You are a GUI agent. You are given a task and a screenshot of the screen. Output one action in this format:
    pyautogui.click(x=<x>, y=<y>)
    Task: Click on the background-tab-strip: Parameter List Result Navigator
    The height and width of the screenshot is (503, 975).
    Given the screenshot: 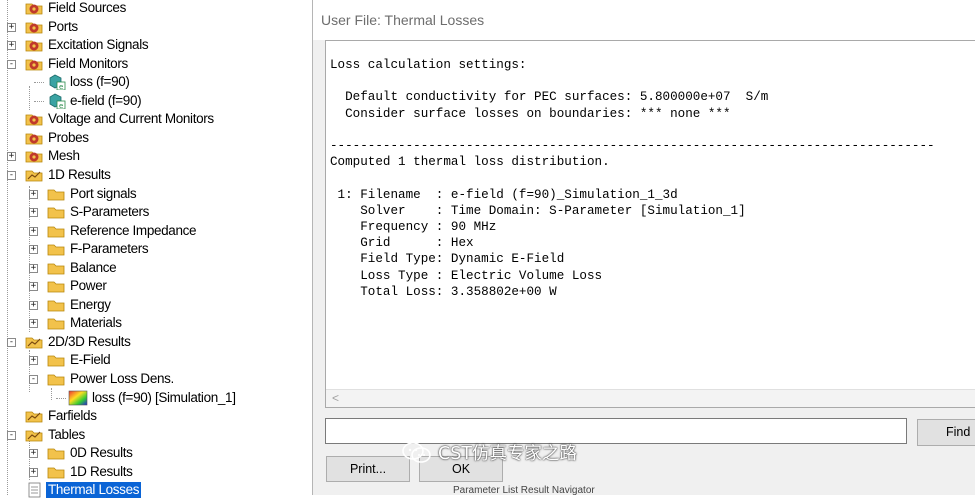 What is the action you would take?
    pyautogui.click(x=644, y=490)
    